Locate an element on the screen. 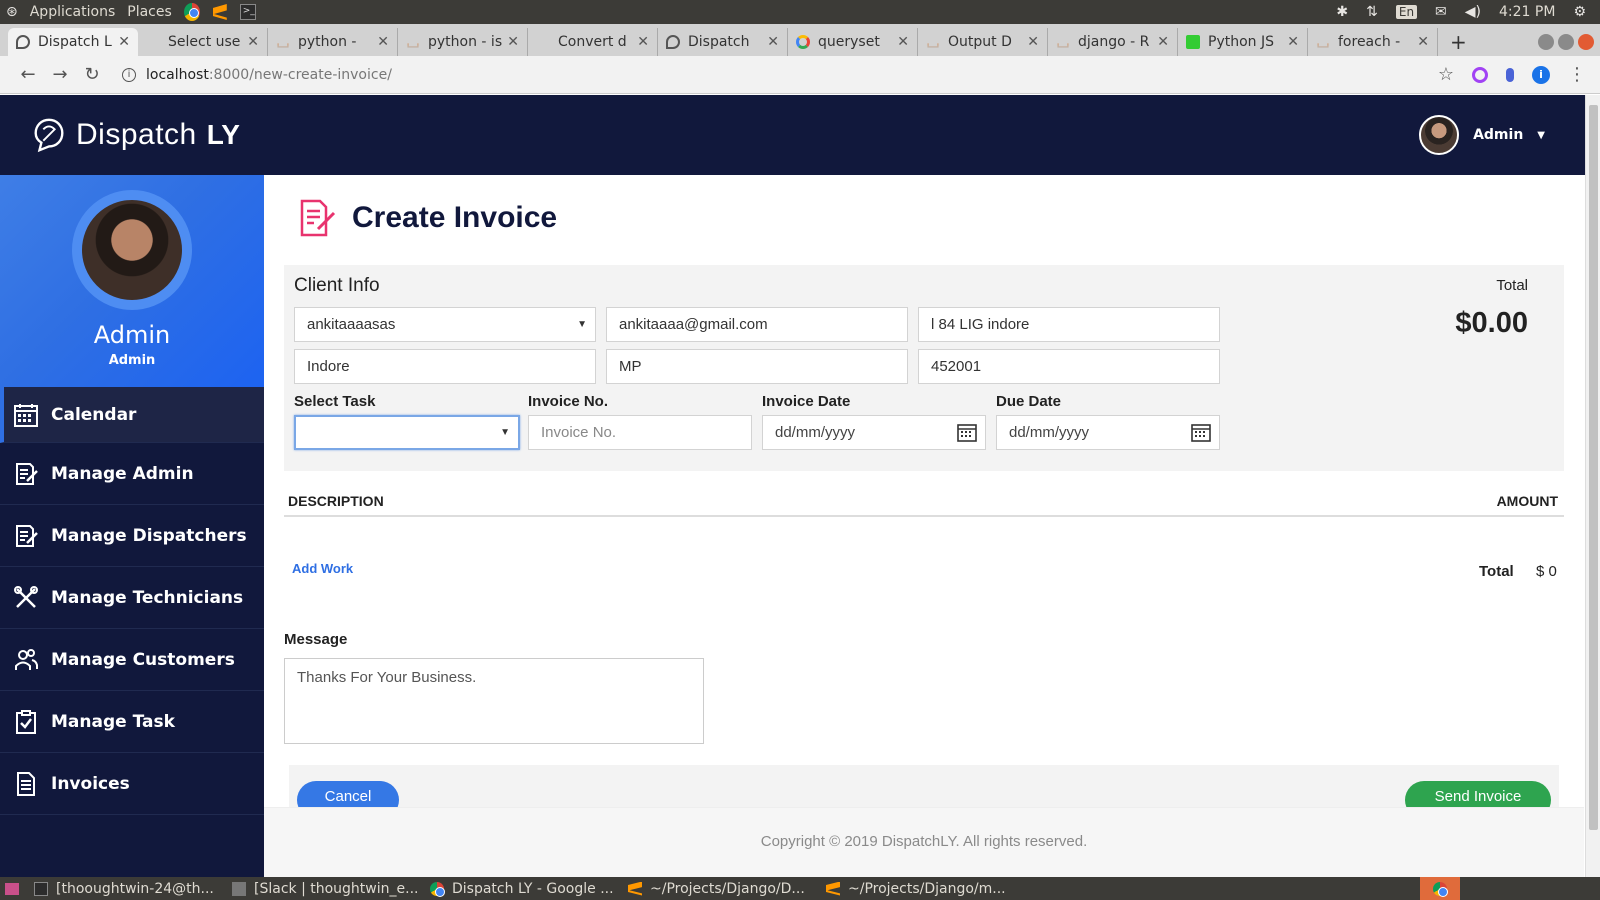 The image size is (1600, 900). applications-menu: Applications is located at coordinates (73, 12).